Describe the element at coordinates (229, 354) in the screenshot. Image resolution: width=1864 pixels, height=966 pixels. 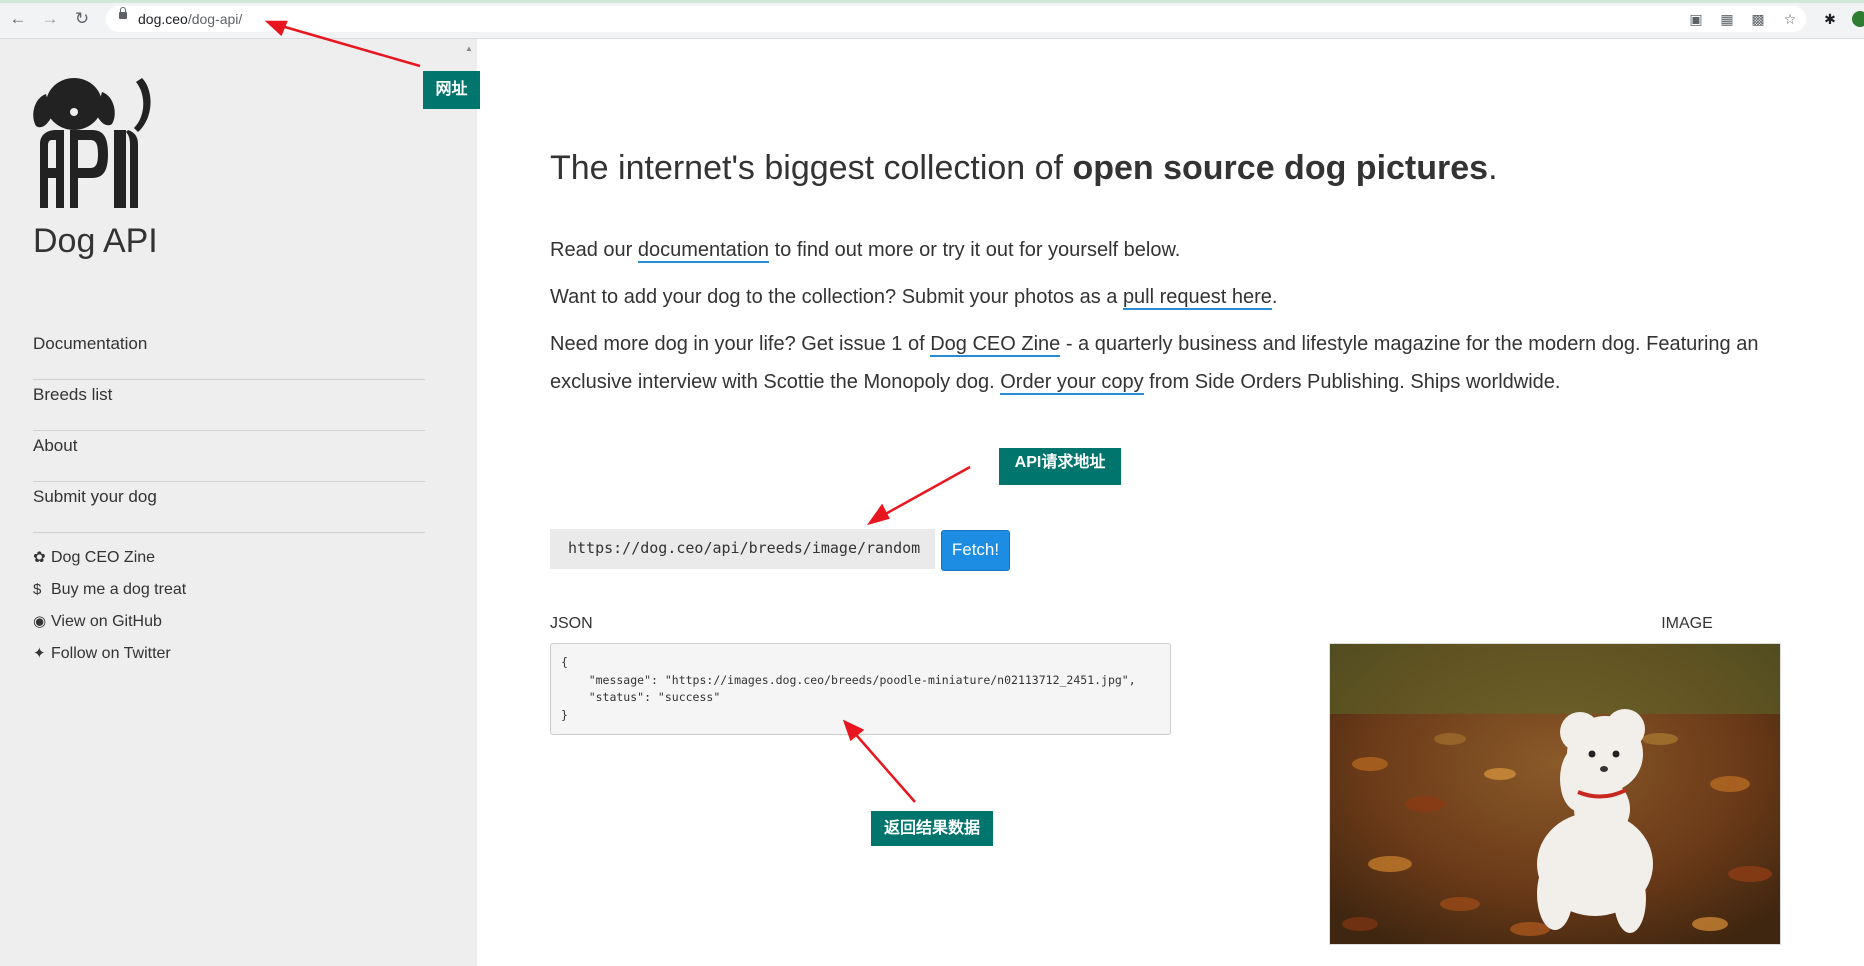
I see `sidebar-item-documentation: Documentation` at that location.